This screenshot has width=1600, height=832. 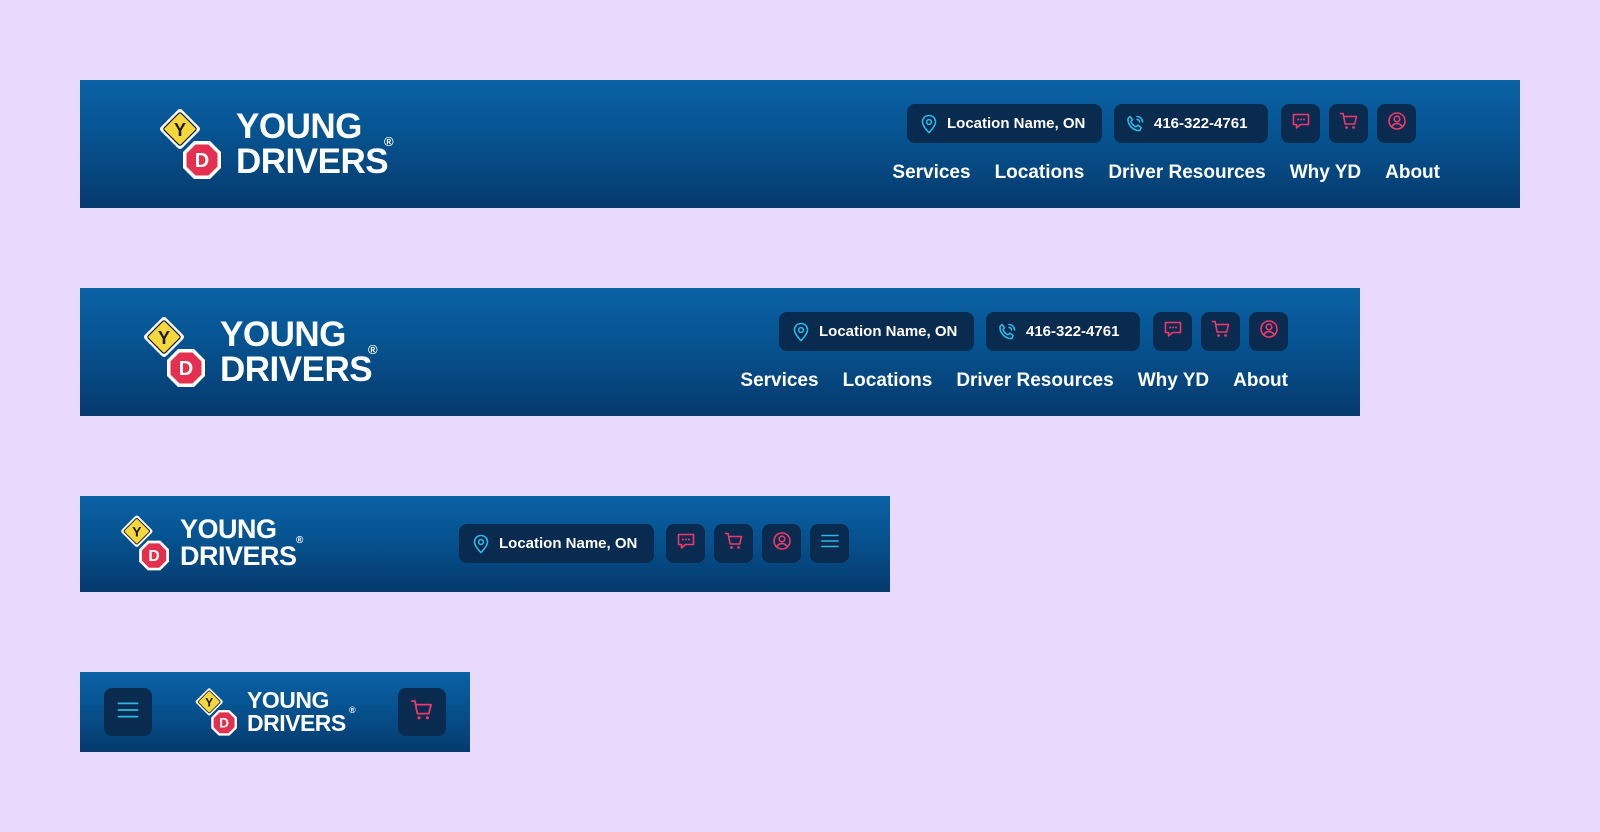 I want to click on header-tablet: Y D YOUNG DRIVERS ® Location Name, ON, so click(x=485, y=544).